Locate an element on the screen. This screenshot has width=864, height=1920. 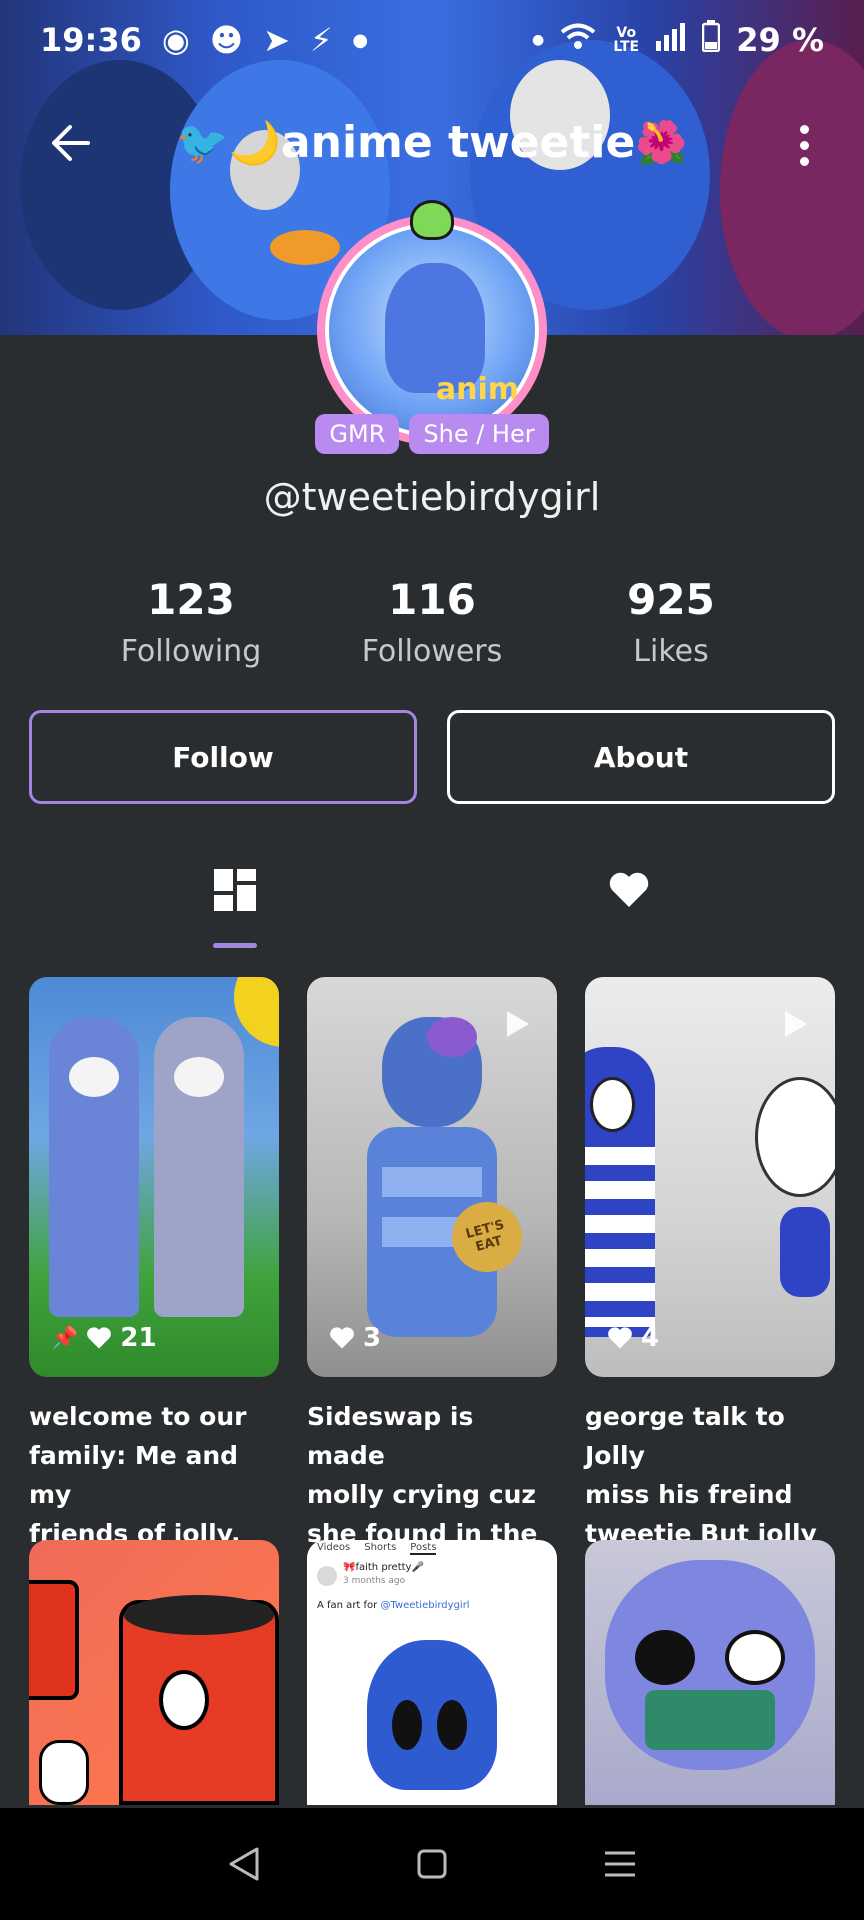
thumb-tab-label: Posts is located at coordinates (423, 1548).